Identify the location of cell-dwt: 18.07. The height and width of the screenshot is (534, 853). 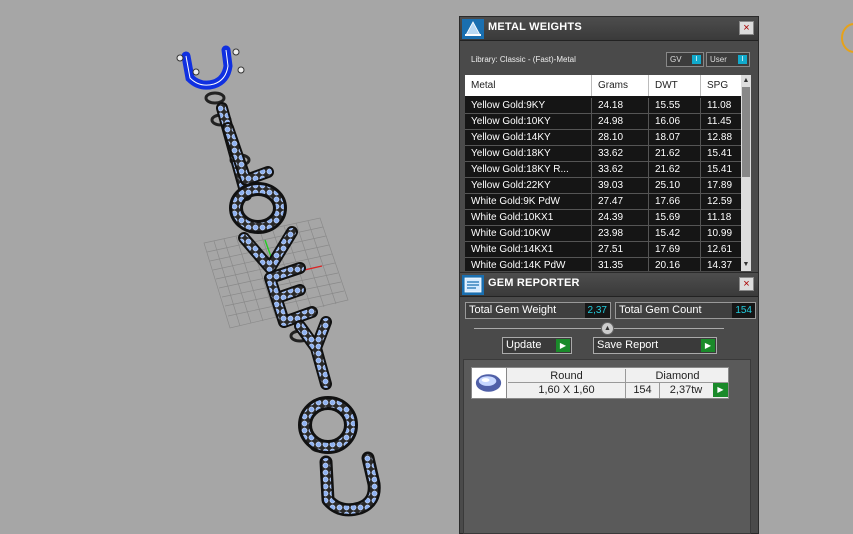
(675, 137).